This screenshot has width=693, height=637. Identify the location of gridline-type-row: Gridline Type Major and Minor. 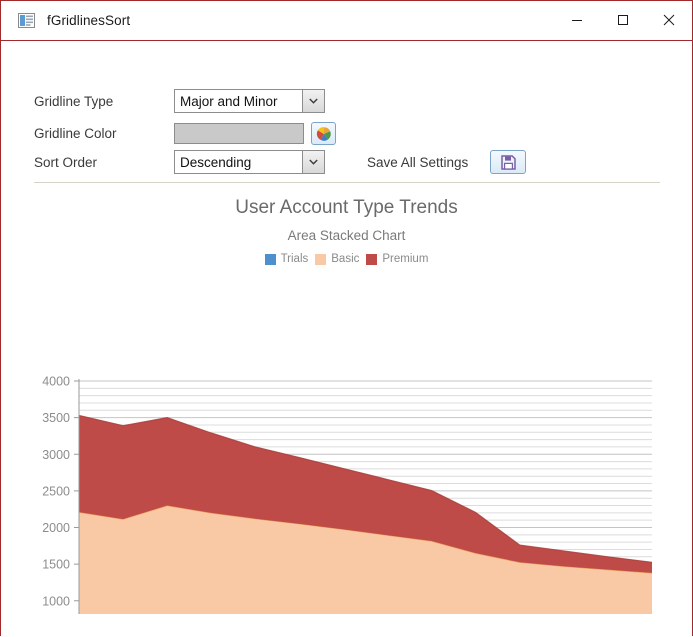
(179, 101).